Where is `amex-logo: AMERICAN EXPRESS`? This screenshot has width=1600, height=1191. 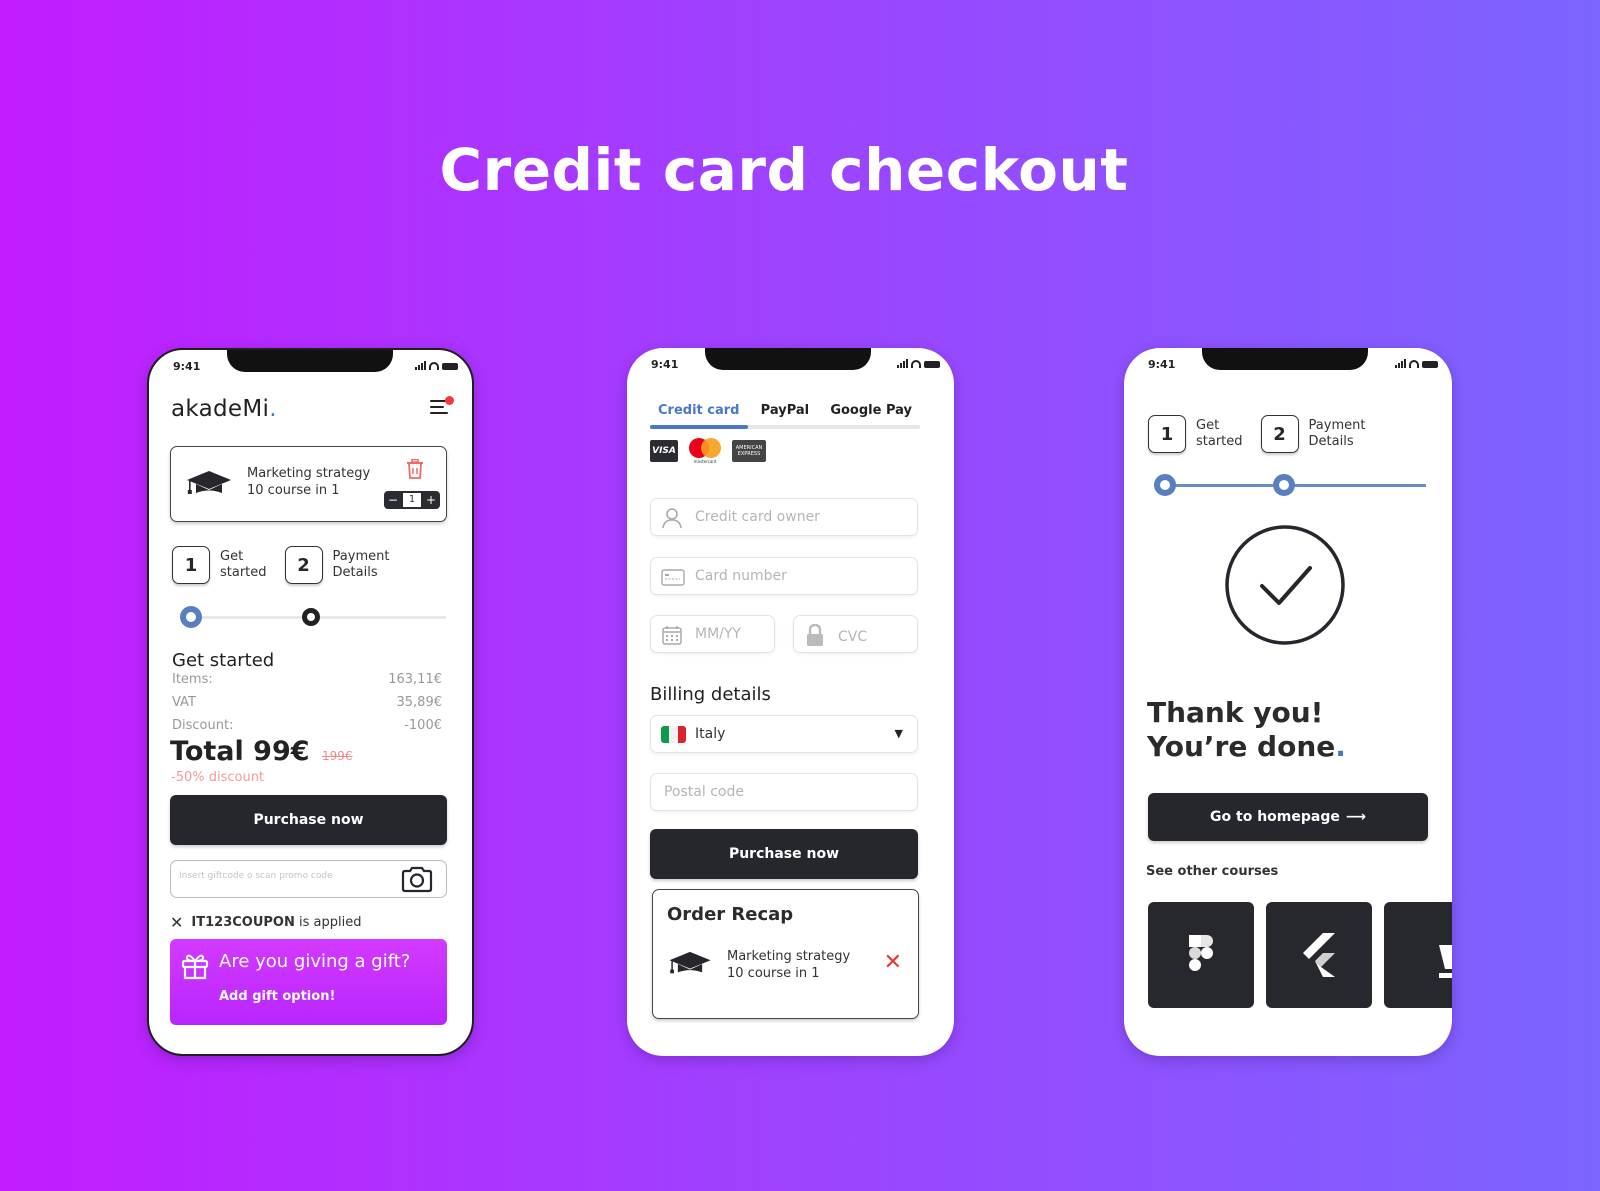
amex-logo: AMERICAN EXPRESS is located at coordinates (749, 451).